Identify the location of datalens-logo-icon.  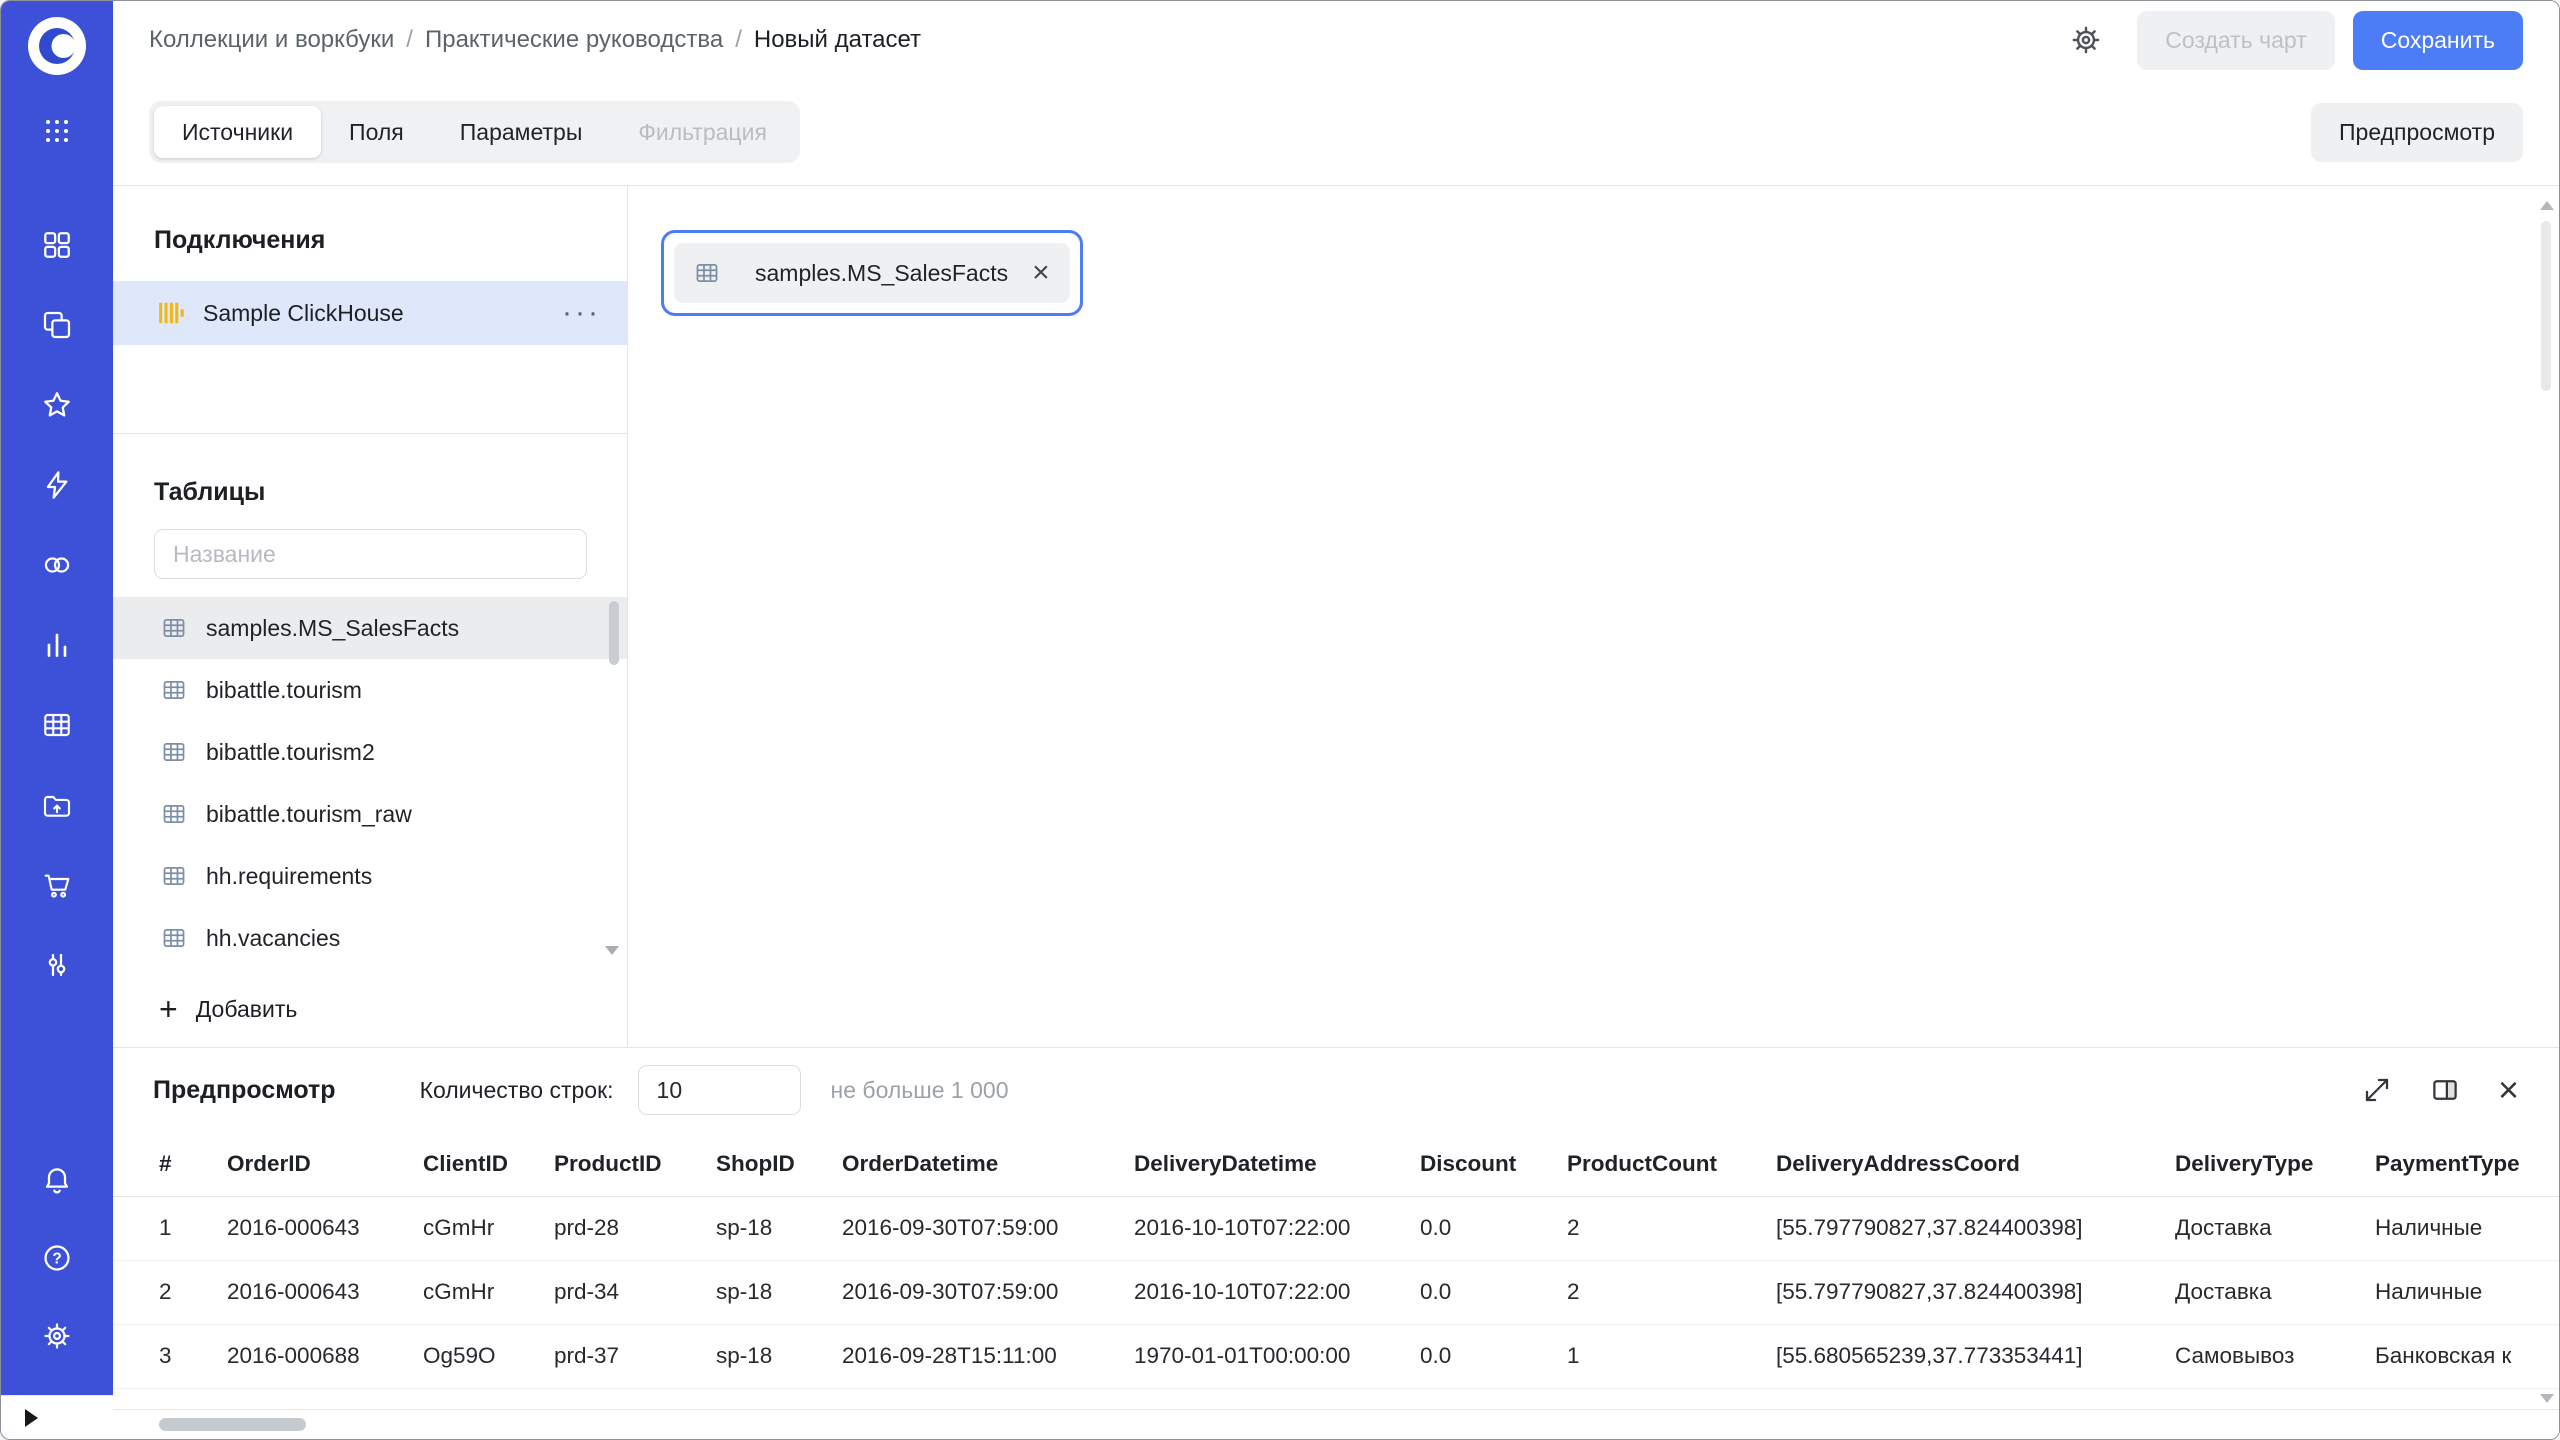
(57, 46).